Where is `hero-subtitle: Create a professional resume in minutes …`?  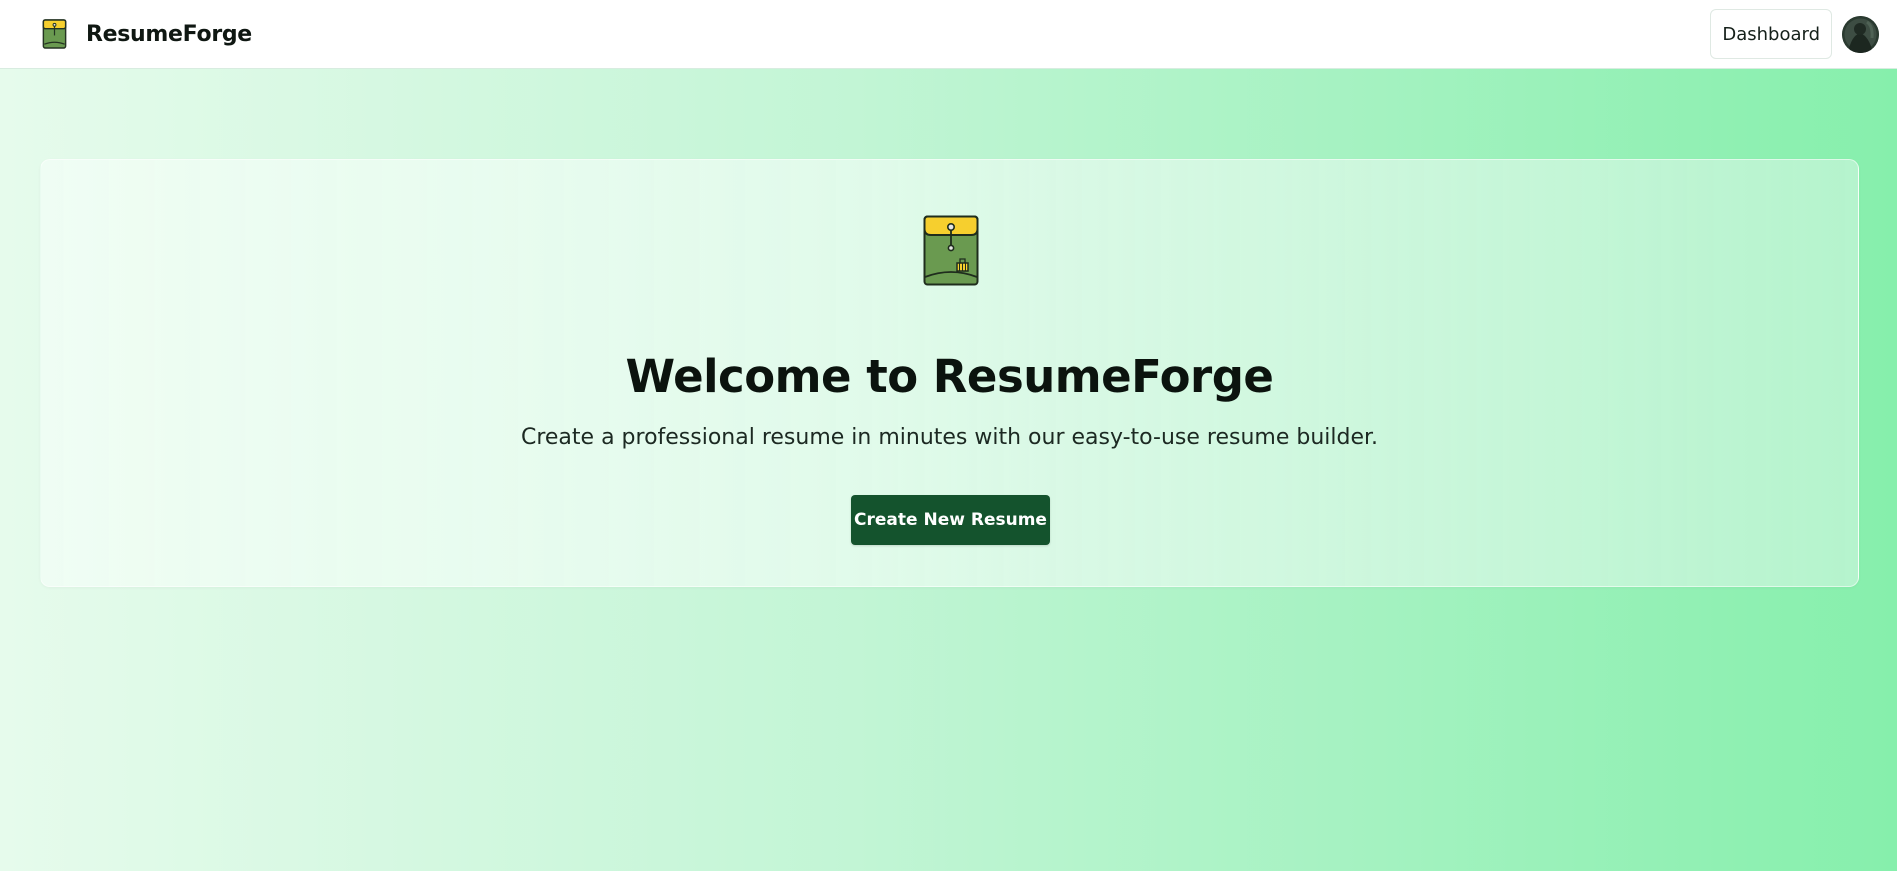 hero-subtitle: Create a professional resume in minutes … is located at coordinates (949, 437).